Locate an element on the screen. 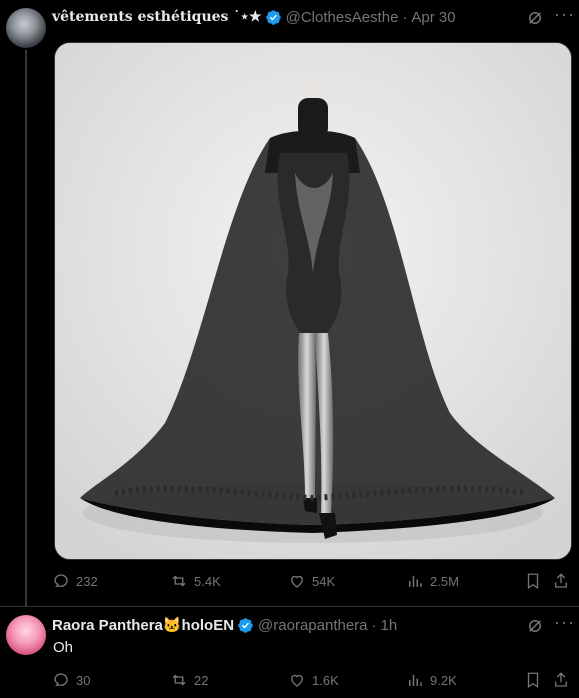 The image size is (579, 698). like-count: 54K is located at coordinates (324, 581).